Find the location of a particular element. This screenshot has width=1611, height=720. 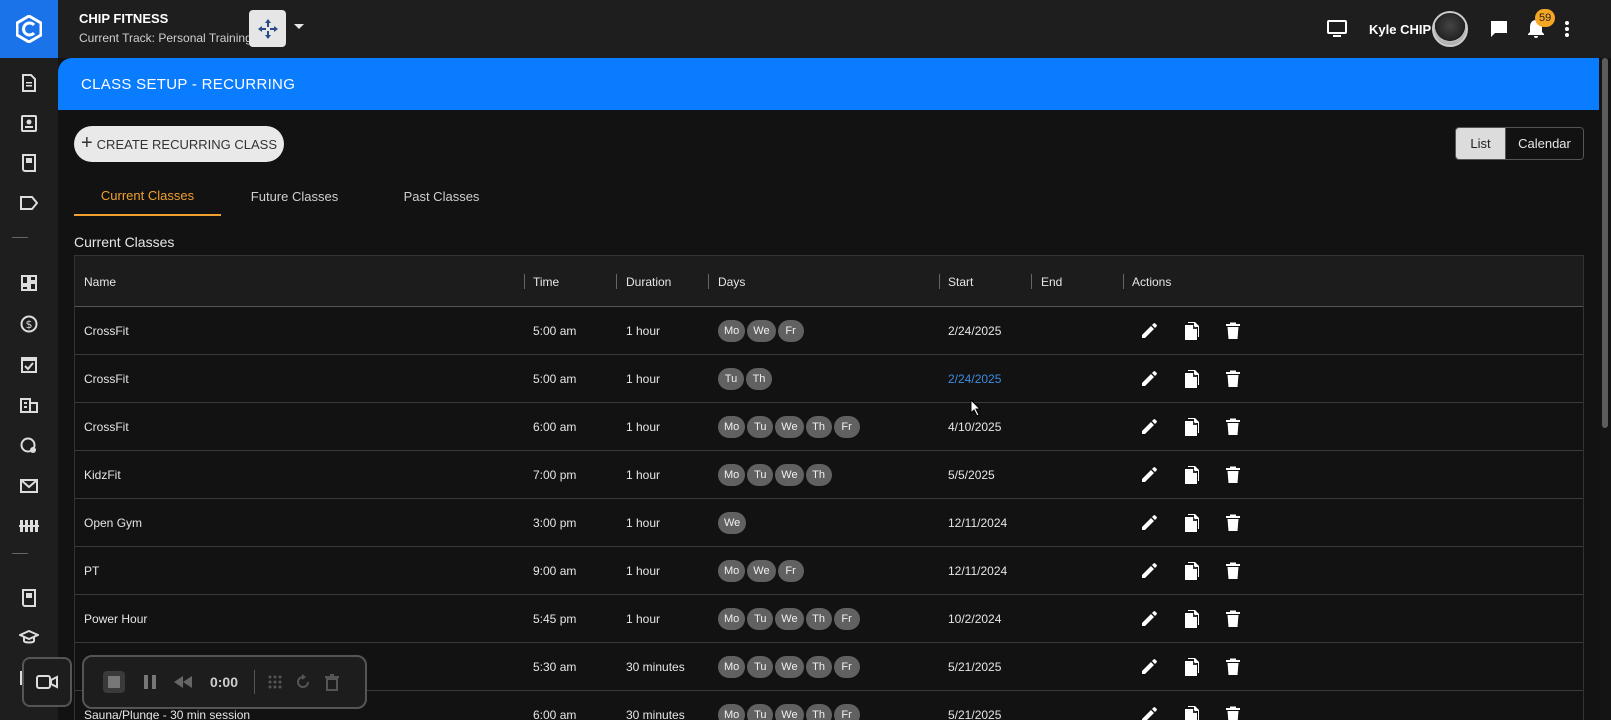

class-actions-cell is located at coordinates (1191, 666).